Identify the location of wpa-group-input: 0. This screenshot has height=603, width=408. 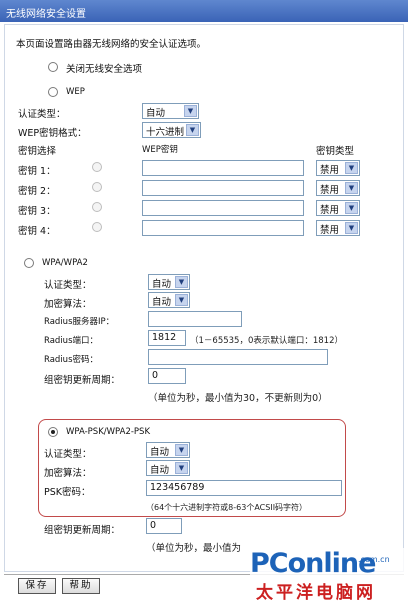
(167, 376).